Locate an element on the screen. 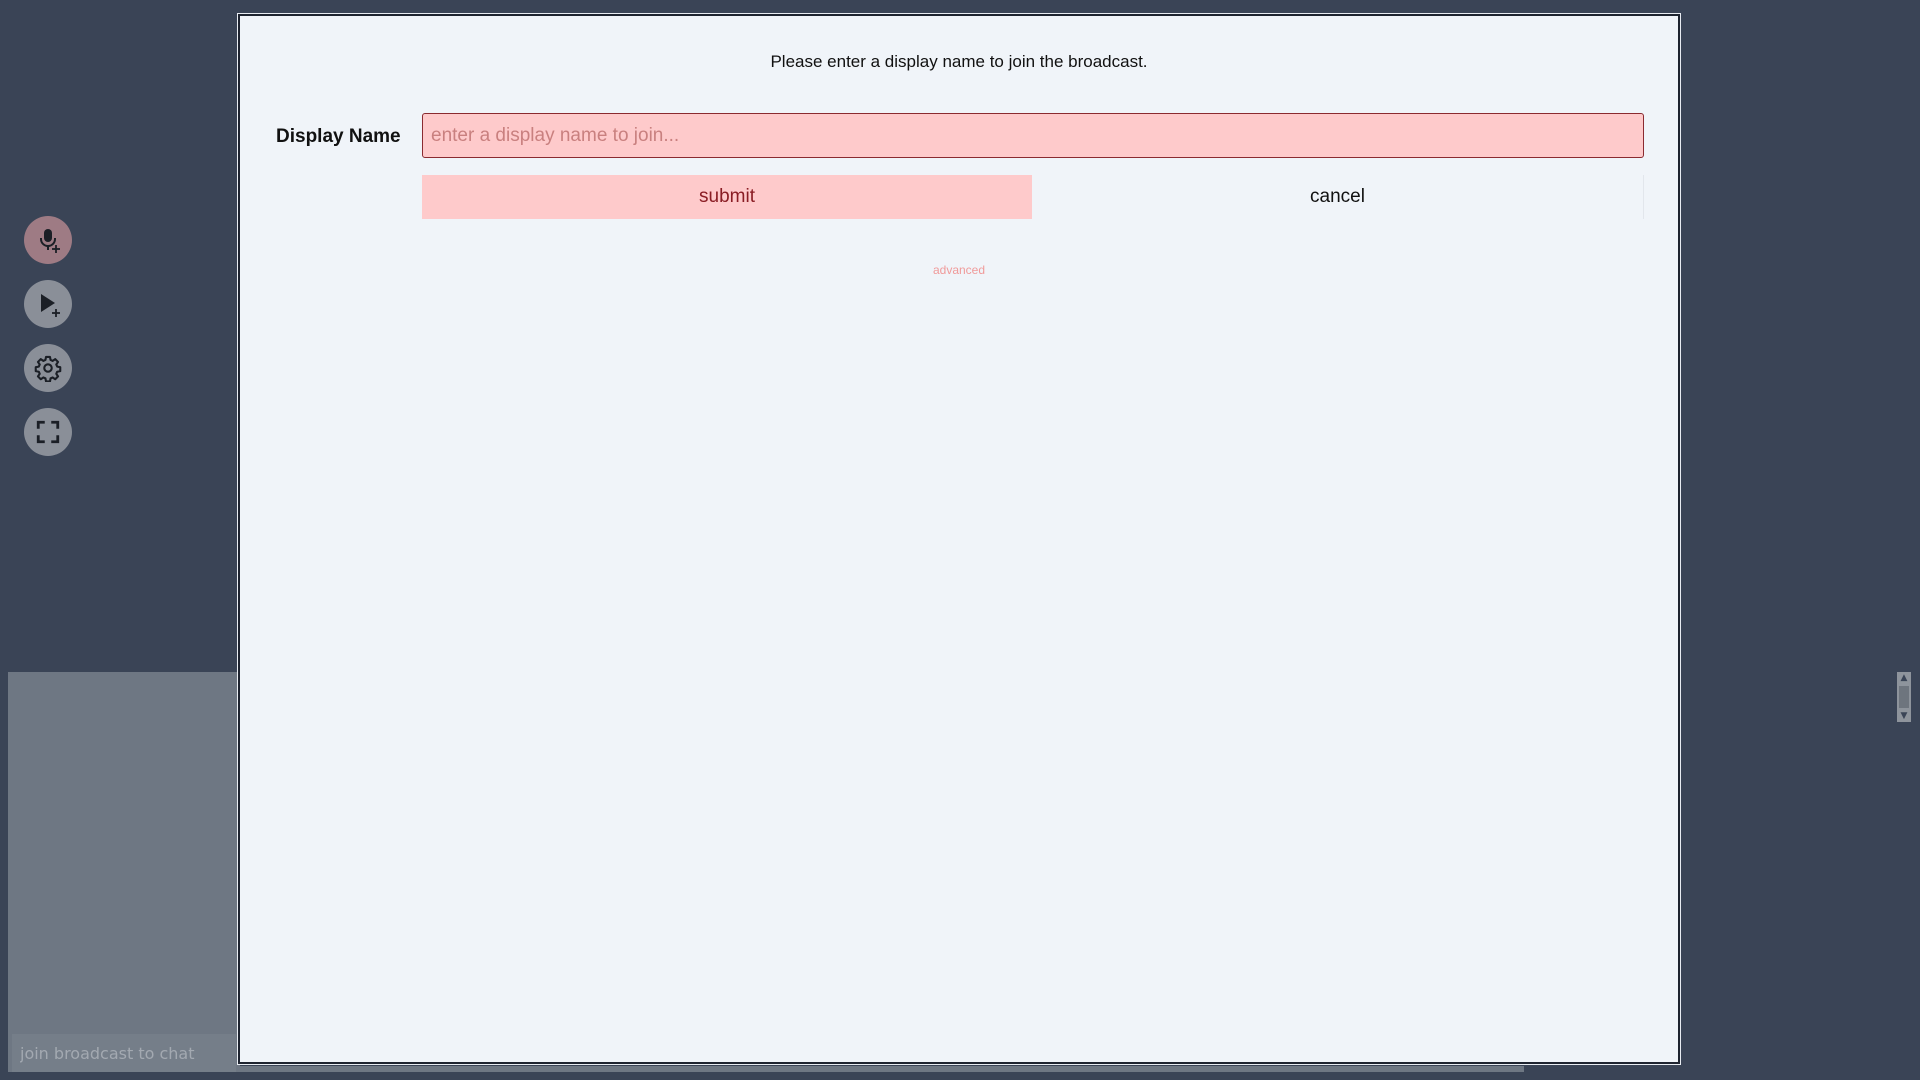  gear-icon is located at coordinates (48, 368).